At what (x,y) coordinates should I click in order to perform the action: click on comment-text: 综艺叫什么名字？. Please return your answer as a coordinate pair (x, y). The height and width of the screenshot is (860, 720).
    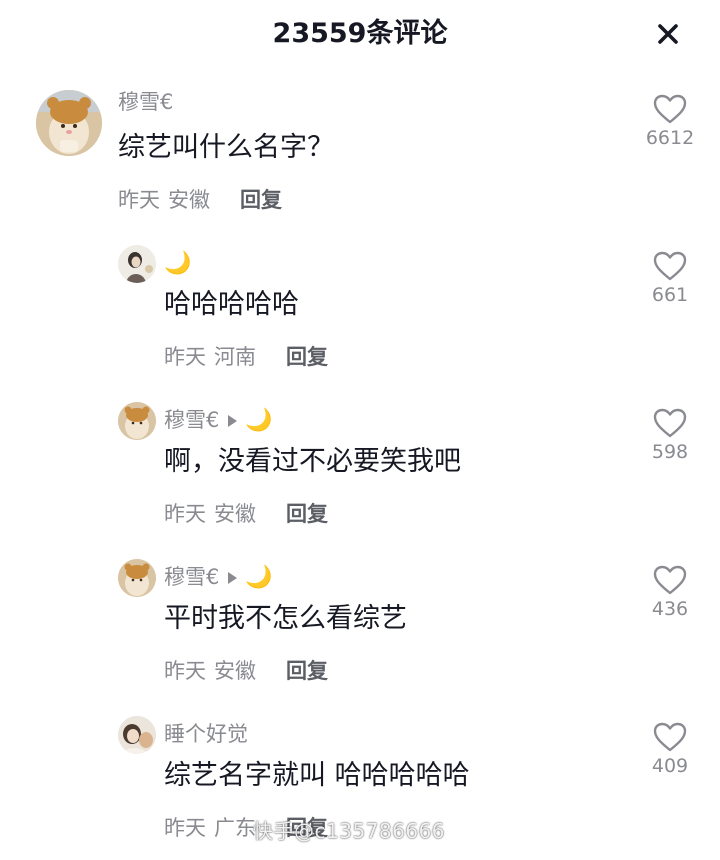
    Looking at the image, I should click on (226, 147).